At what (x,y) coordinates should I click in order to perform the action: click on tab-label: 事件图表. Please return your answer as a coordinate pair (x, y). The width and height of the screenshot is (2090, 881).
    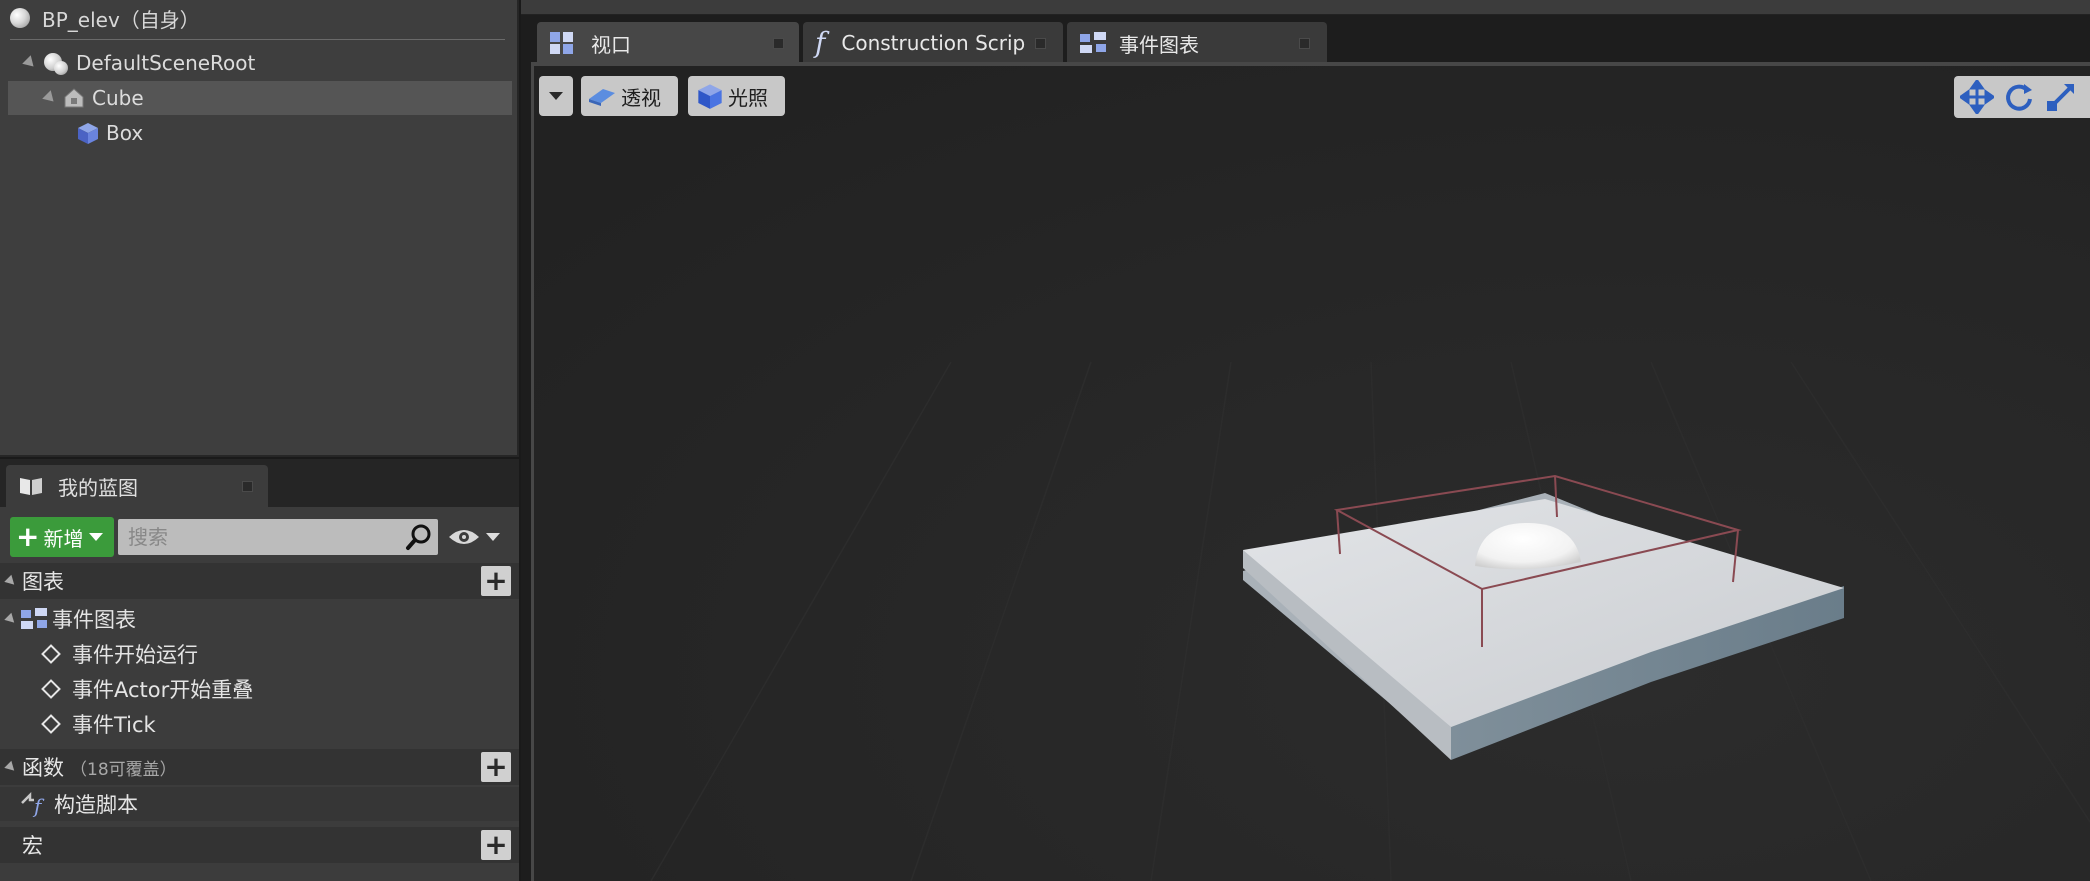
    Looking at the image, I should click on (1159, 44).